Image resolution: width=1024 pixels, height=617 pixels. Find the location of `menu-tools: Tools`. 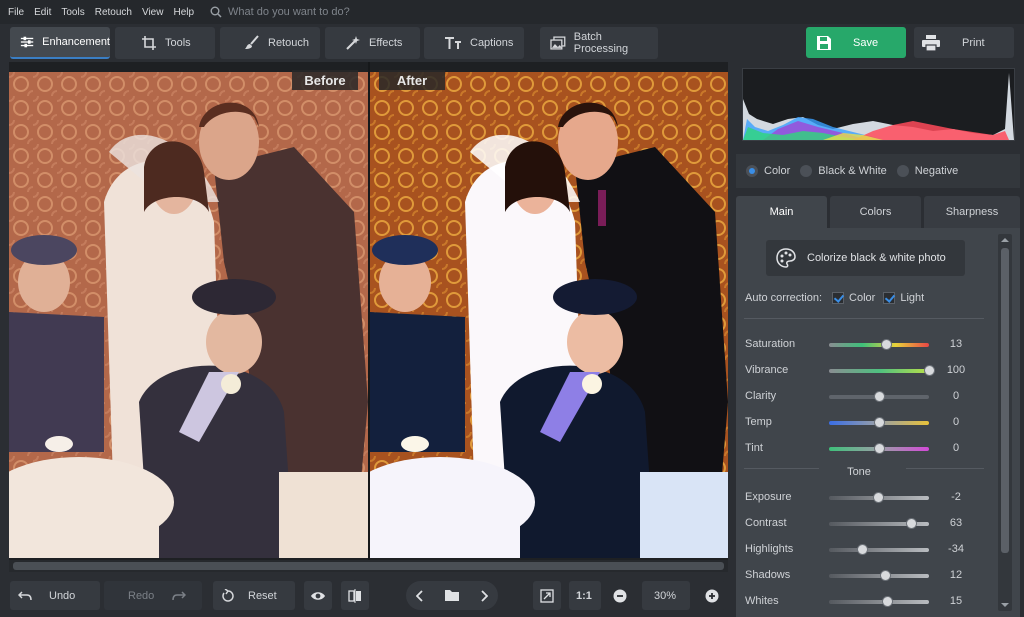

menu-tools: Tools is located at coordinates (72, 12).